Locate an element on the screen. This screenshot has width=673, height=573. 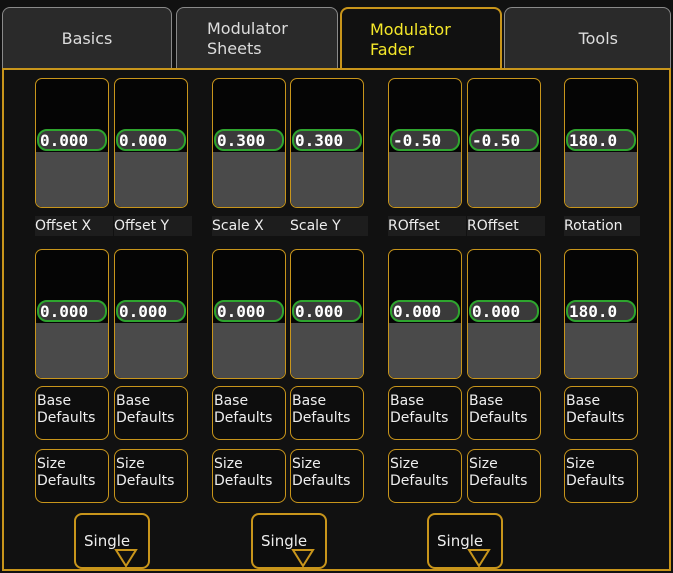
fader-label-offset-x: Offset X is located at coordinates (74, 226).